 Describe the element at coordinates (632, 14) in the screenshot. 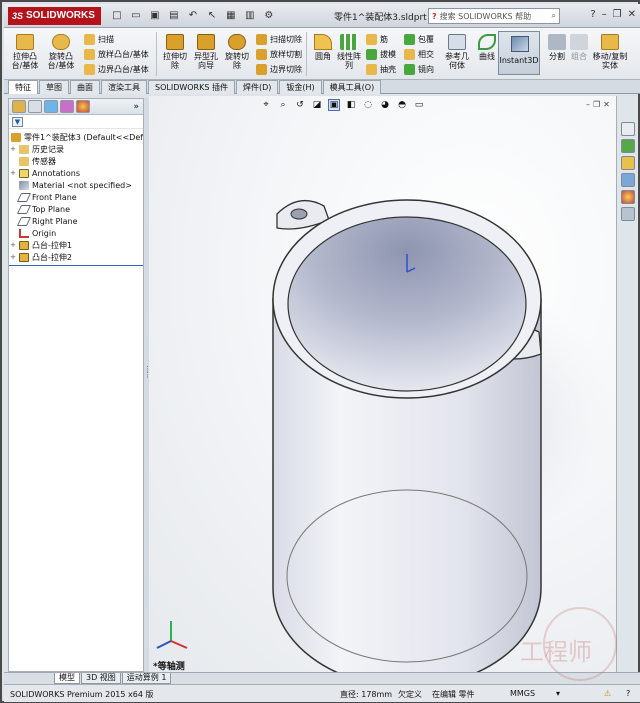

I see `close-icon: ✕` at that location.